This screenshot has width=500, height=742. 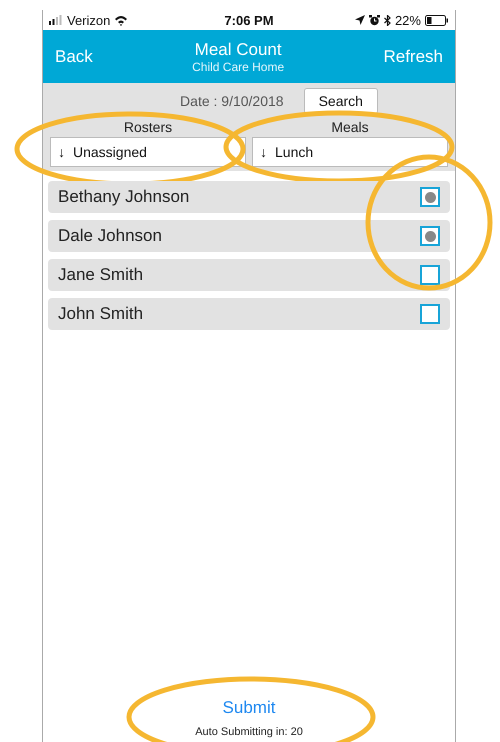 What do you see at coordinates (232, 101) in the screenshot?
I see `date-label: Date : 9/10/2018` at bounding box center [232, 101].